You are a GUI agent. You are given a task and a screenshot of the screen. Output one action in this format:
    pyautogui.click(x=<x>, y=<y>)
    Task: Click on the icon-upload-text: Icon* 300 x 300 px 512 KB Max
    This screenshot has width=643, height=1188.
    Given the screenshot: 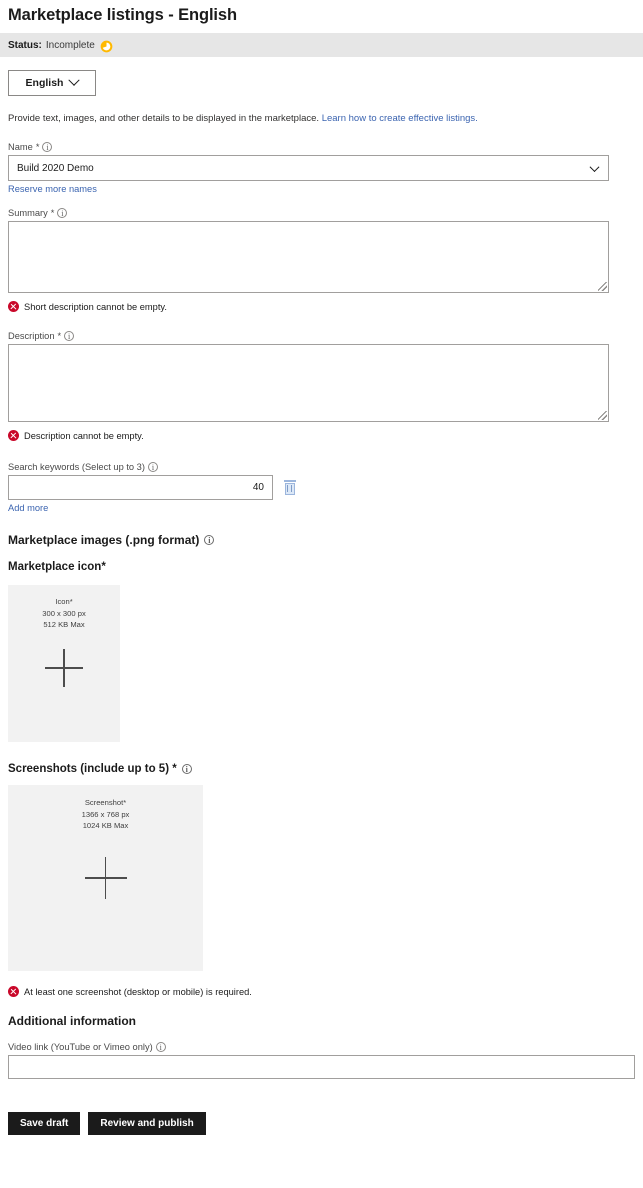 What is the action you would take?
    pyautogui.click(x=64, y=613)
    